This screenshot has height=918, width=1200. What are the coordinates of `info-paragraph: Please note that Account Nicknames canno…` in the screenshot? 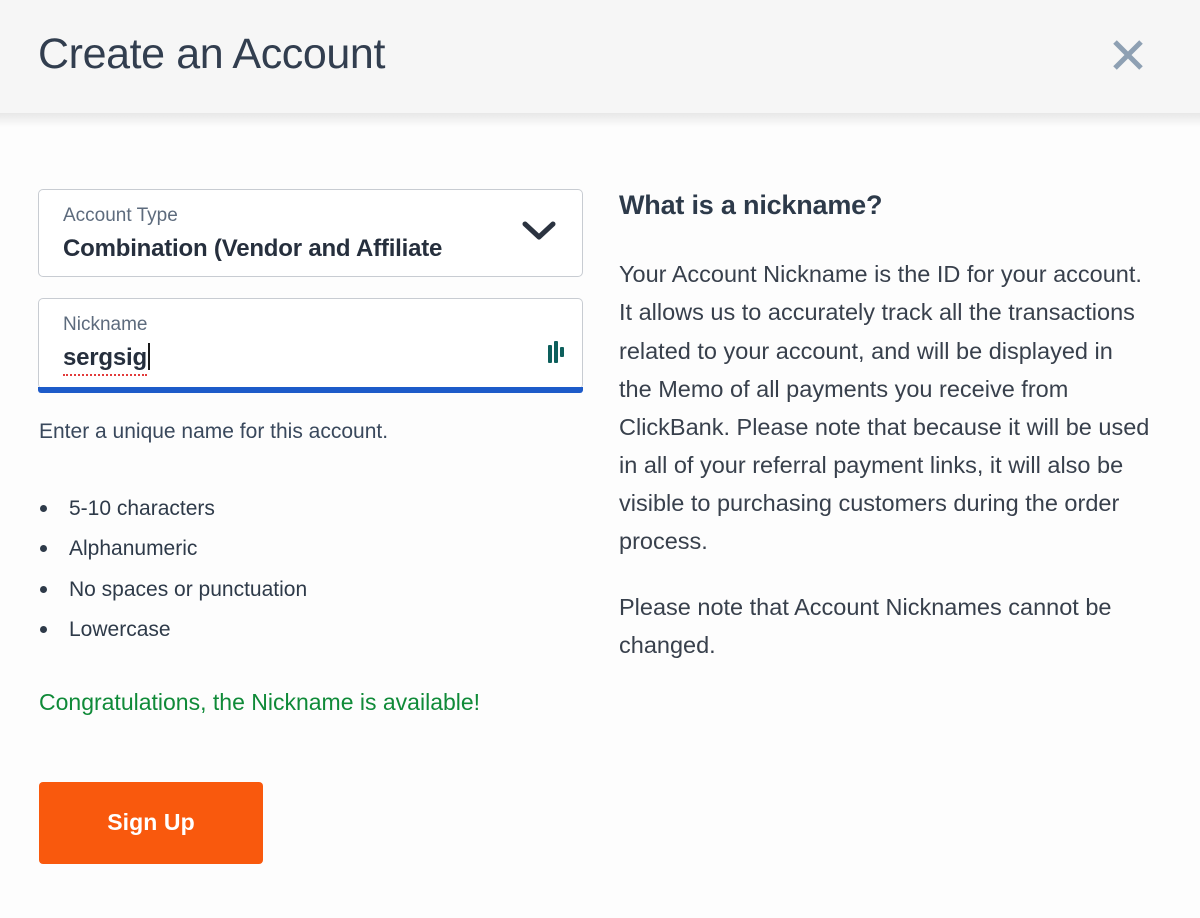 It's located at (865, 625).